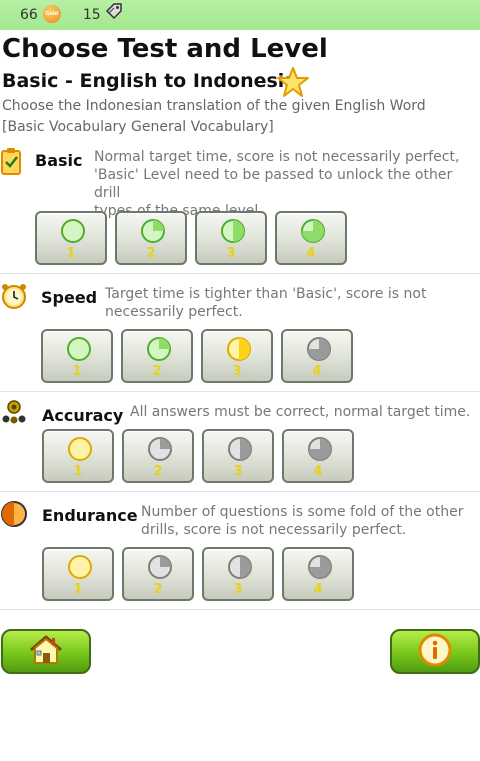 The width and height of the screenshot is (480, 761). Describe the element at coordinates (114, 13) in the screenshot. I see `tag-icon` at that location.